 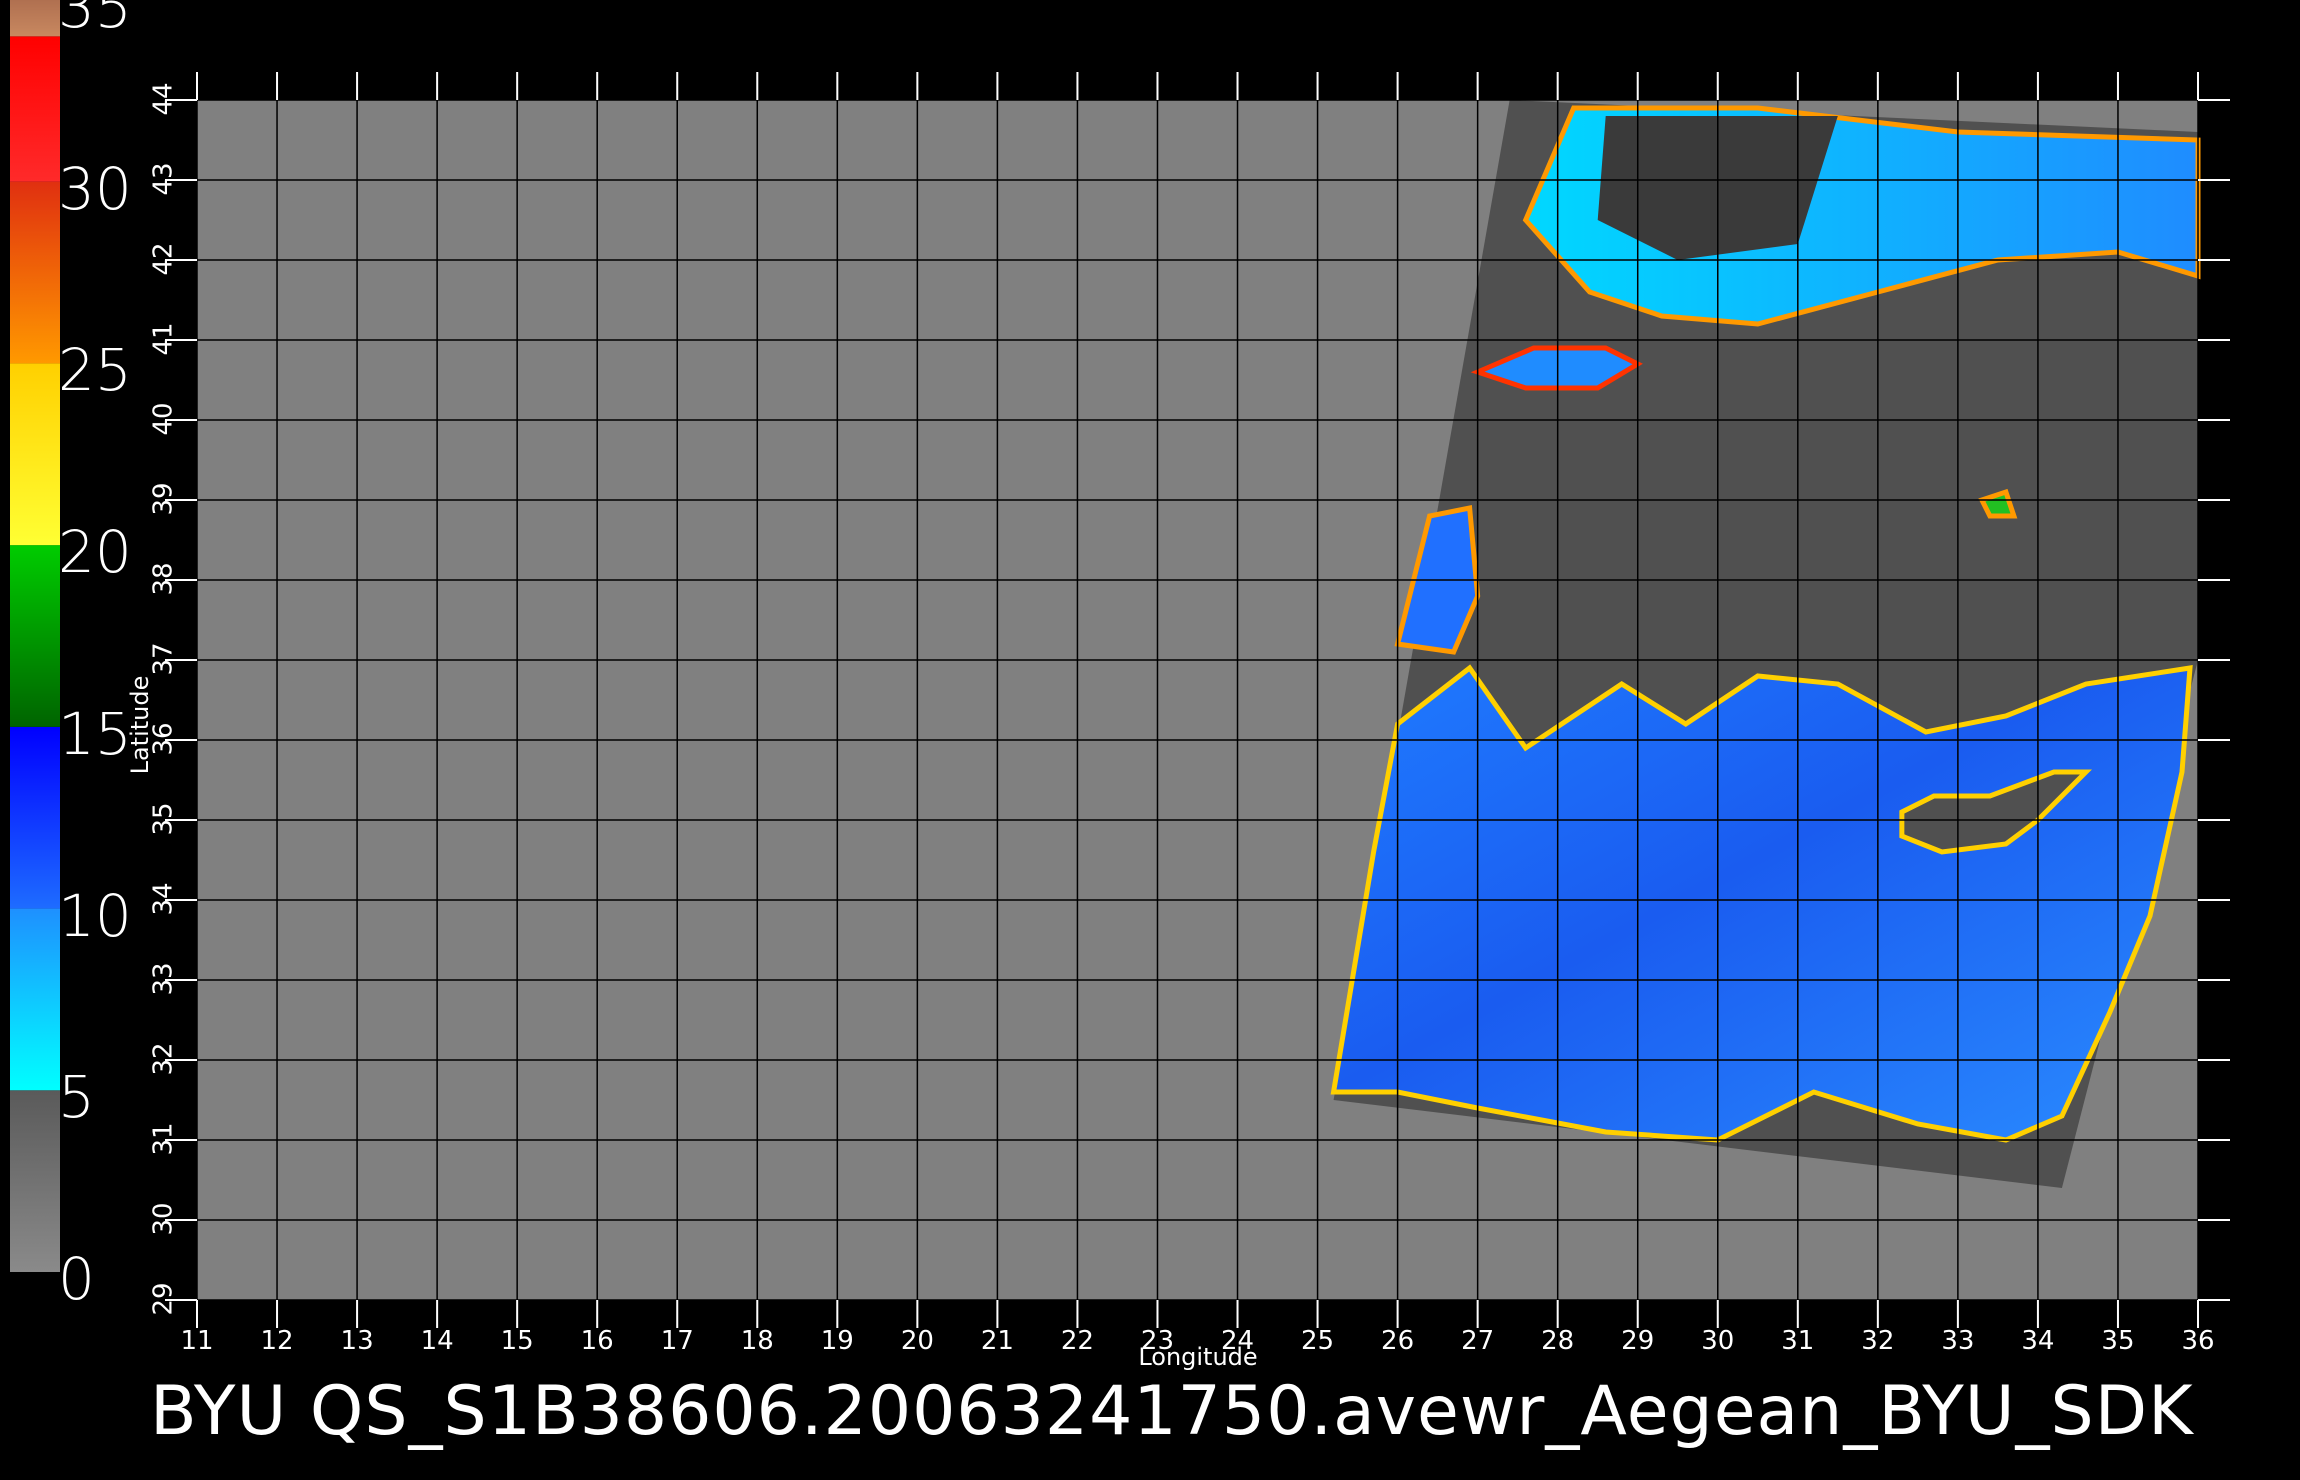 I want to click on colorbar-label: 20, so click(x=95, y=552).